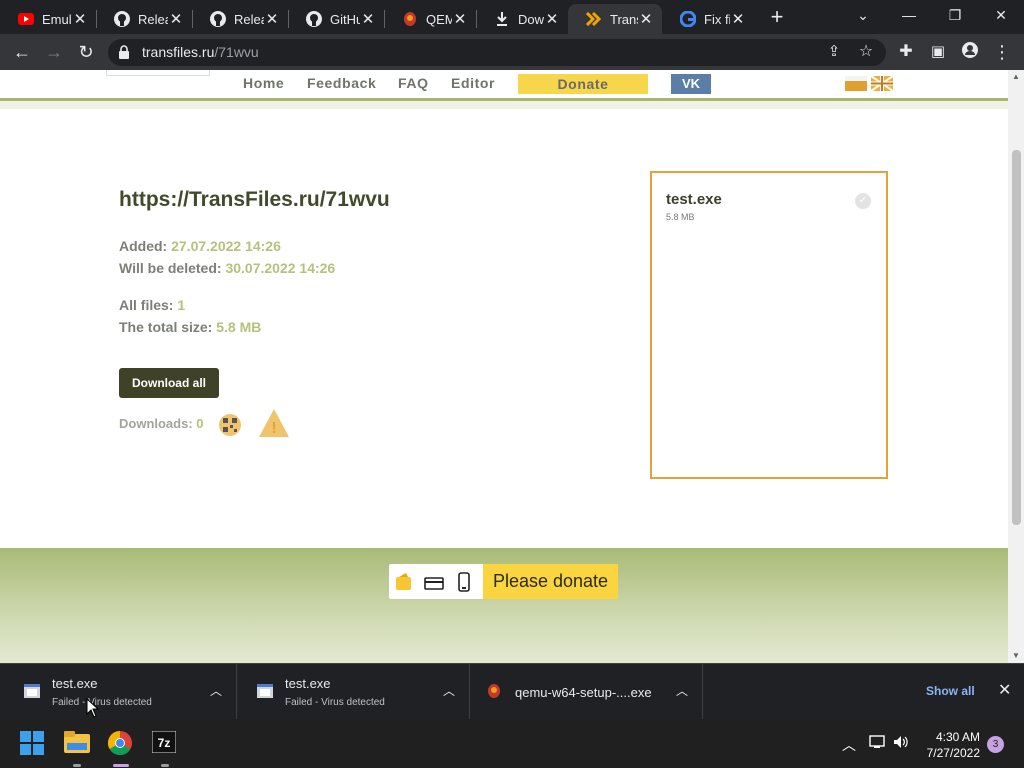 Image resolution: width=1024 pixels, height=768 pixels. What do you see at coordinates (957, 737) in the screenshot?
I see `clock-time: 4:30 AM` at bounding box center [957, 737].